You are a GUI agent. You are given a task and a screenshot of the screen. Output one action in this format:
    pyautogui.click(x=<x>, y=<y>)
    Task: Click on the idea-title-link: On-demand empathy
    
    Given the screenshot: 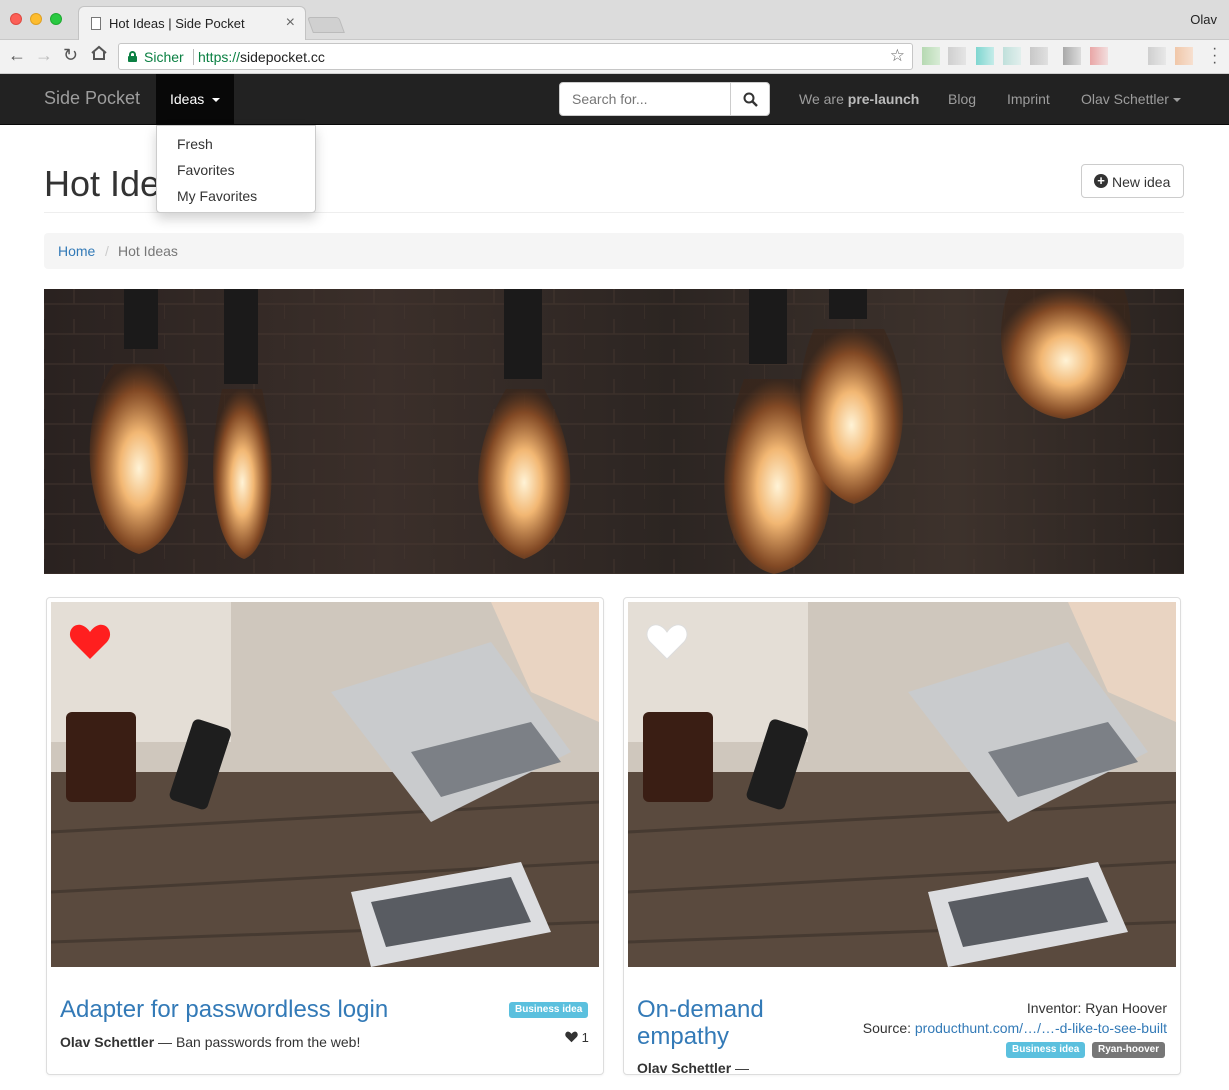 What is the action you would take?
    pyautogui.click(x=722, y=1023)
    